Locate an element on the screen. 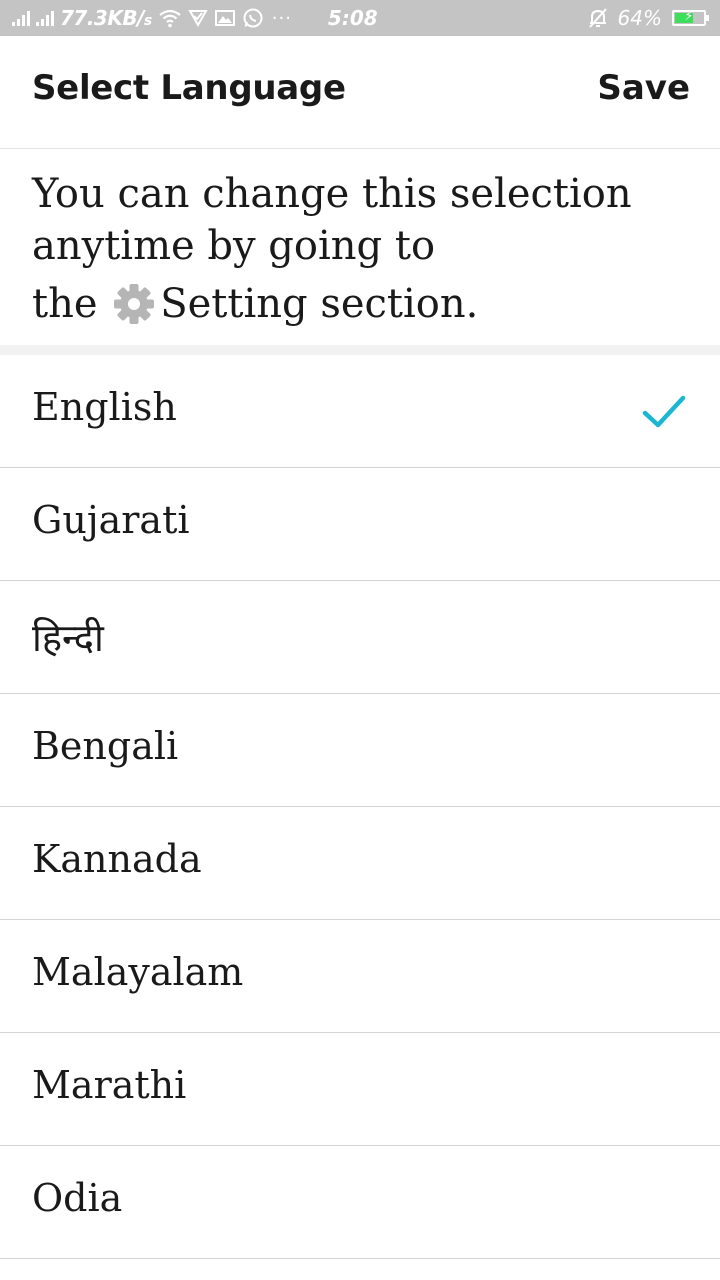 The height and width of the screenshot is (1280, 720). app-header: Select Language Save is located at coordinates (360, 92).